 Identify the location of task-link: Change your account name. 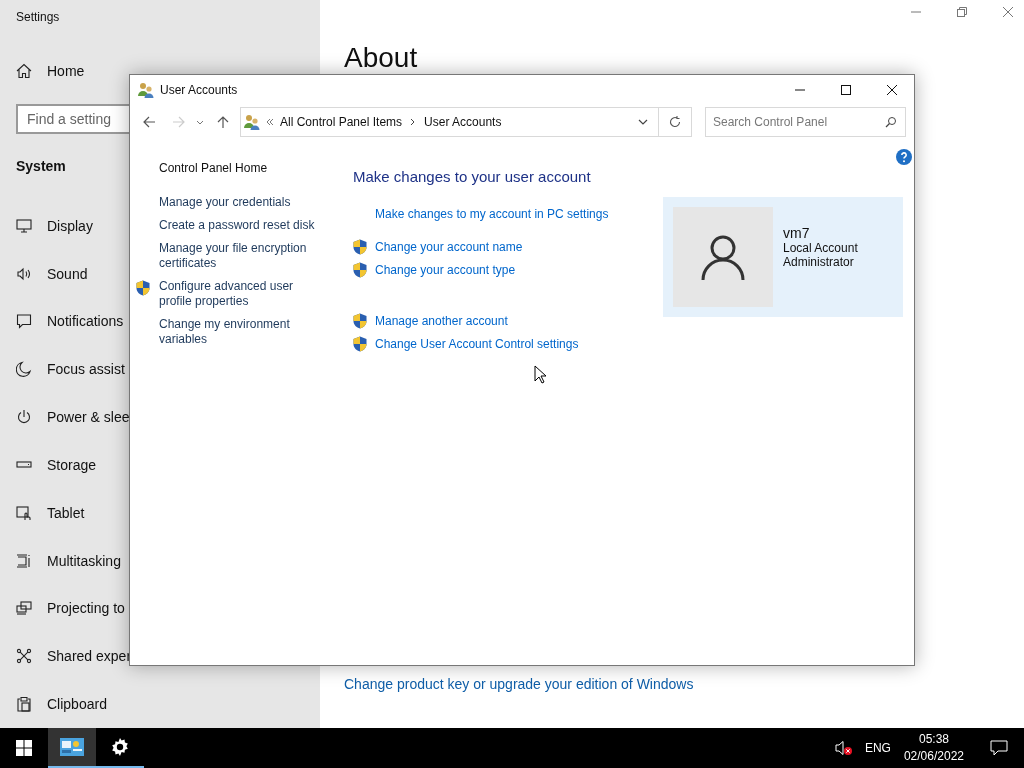
(449, 247).